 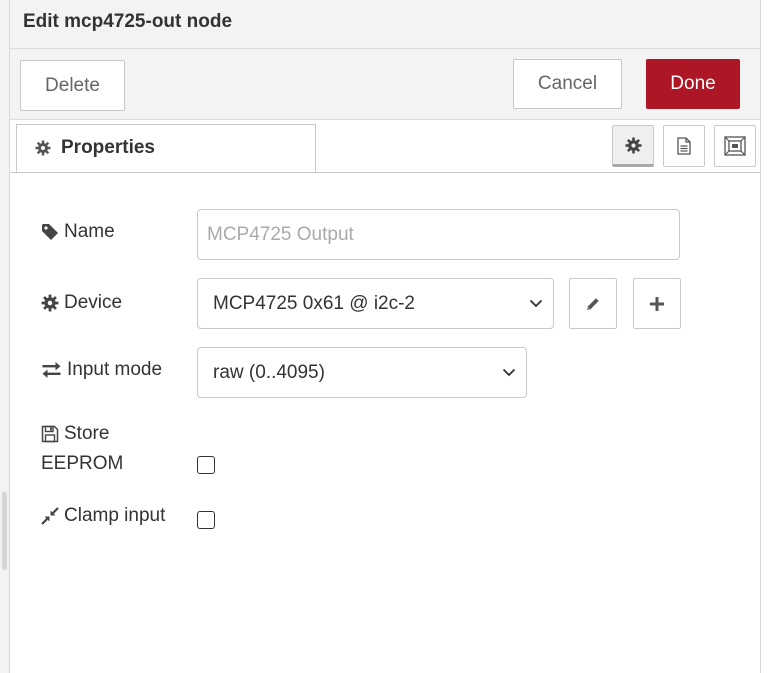 I want to click on device-select: MCP4725 0x61 @ i2c-2, so click(x=375, y=303).